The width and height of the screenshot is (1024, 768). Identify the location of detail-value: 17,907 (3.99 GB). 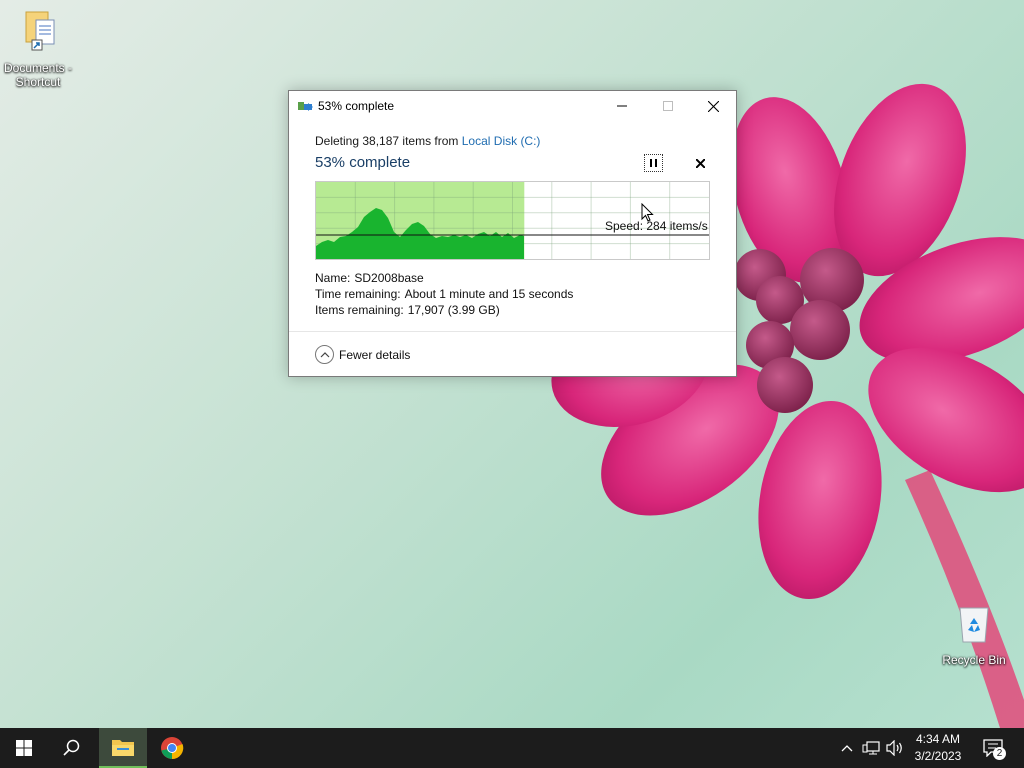
(453, 310).